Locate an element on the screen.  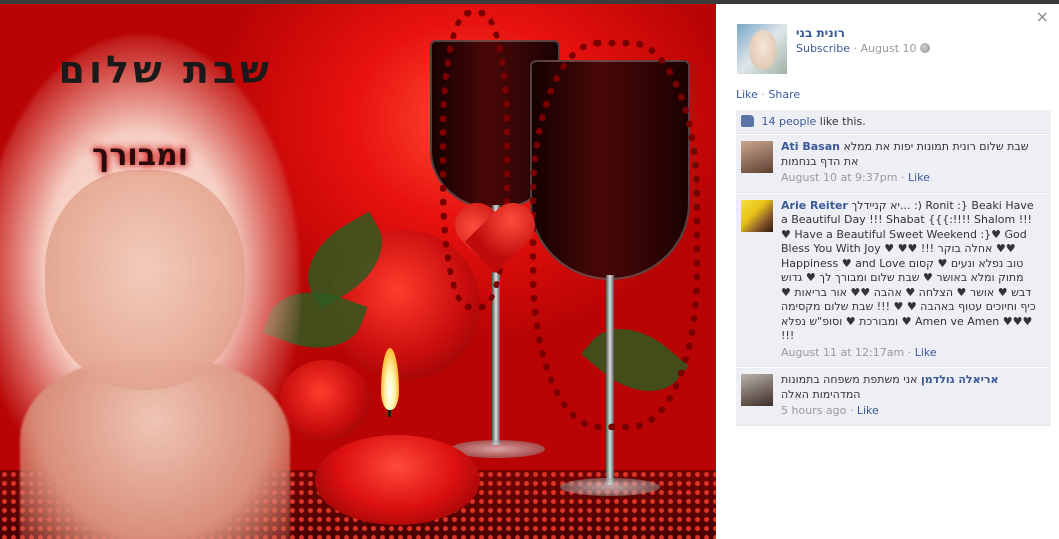
comment-time: August 10 at 9:37pm is located at coordinates (839, 177).